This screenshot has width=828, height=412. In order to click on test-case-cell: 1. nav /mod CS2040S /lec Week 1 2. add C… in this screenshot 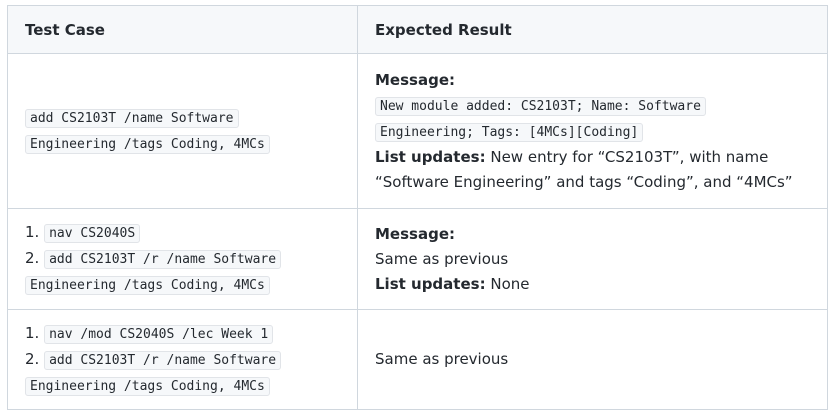, I will do `click(182, 359)`.